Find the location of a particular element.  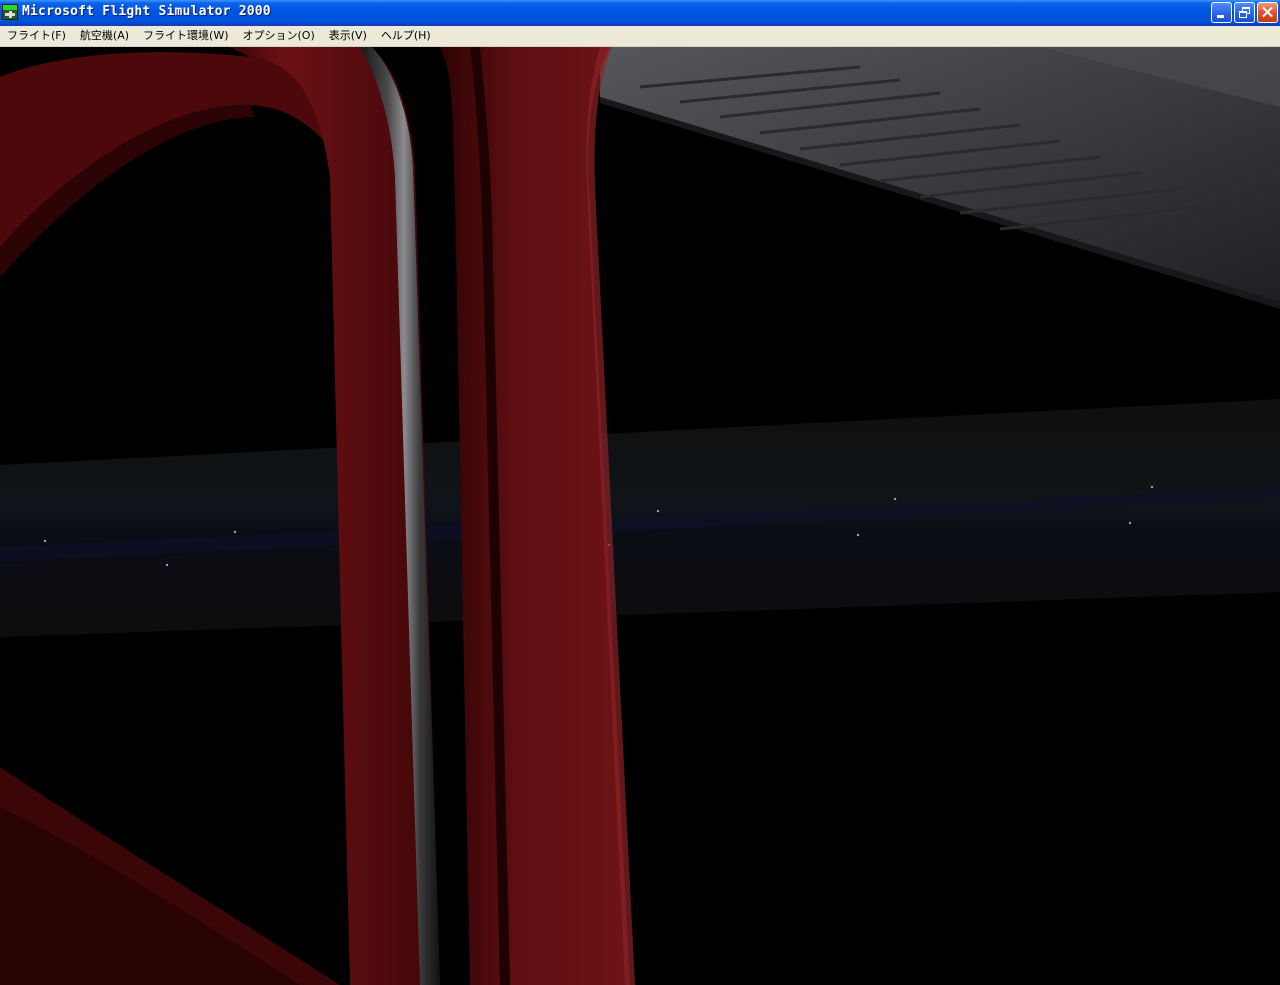

restore-button is located at coordinates (1244, 12).